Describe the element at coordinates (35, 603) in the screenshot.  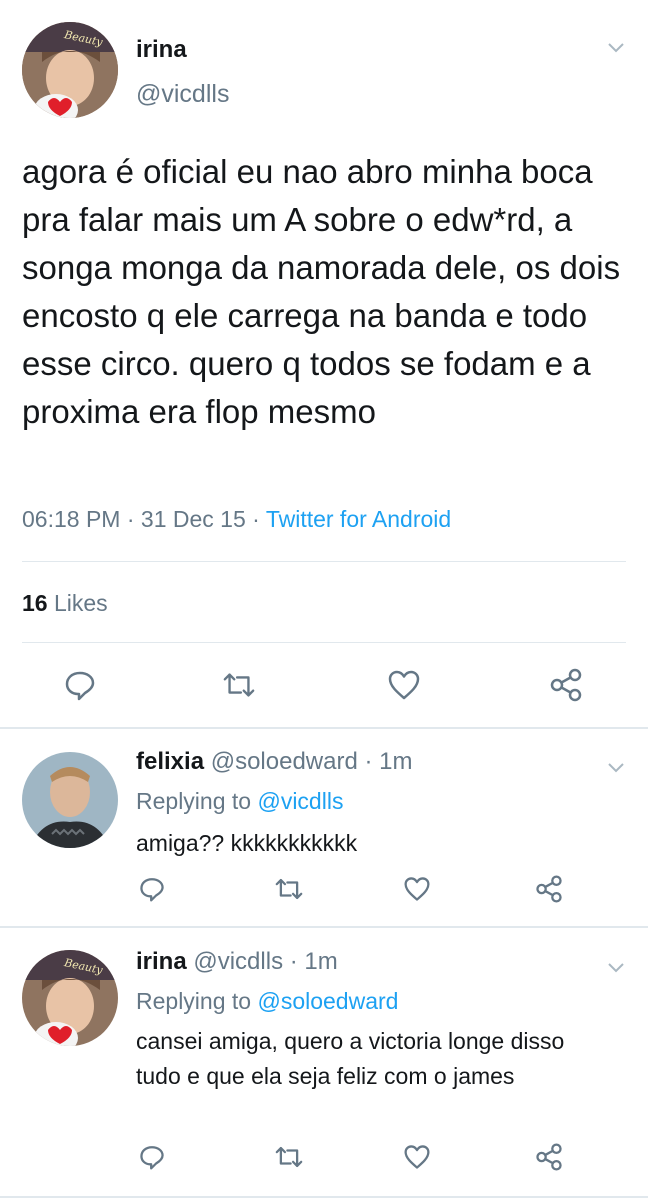
I see `likes-count: 16` at that location.